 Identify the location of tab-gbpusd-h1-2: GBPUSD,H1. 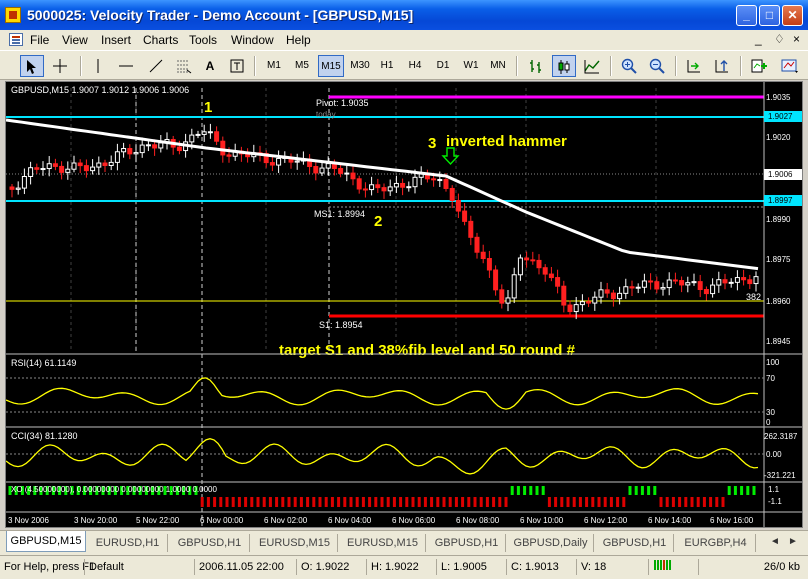
(467, 543).